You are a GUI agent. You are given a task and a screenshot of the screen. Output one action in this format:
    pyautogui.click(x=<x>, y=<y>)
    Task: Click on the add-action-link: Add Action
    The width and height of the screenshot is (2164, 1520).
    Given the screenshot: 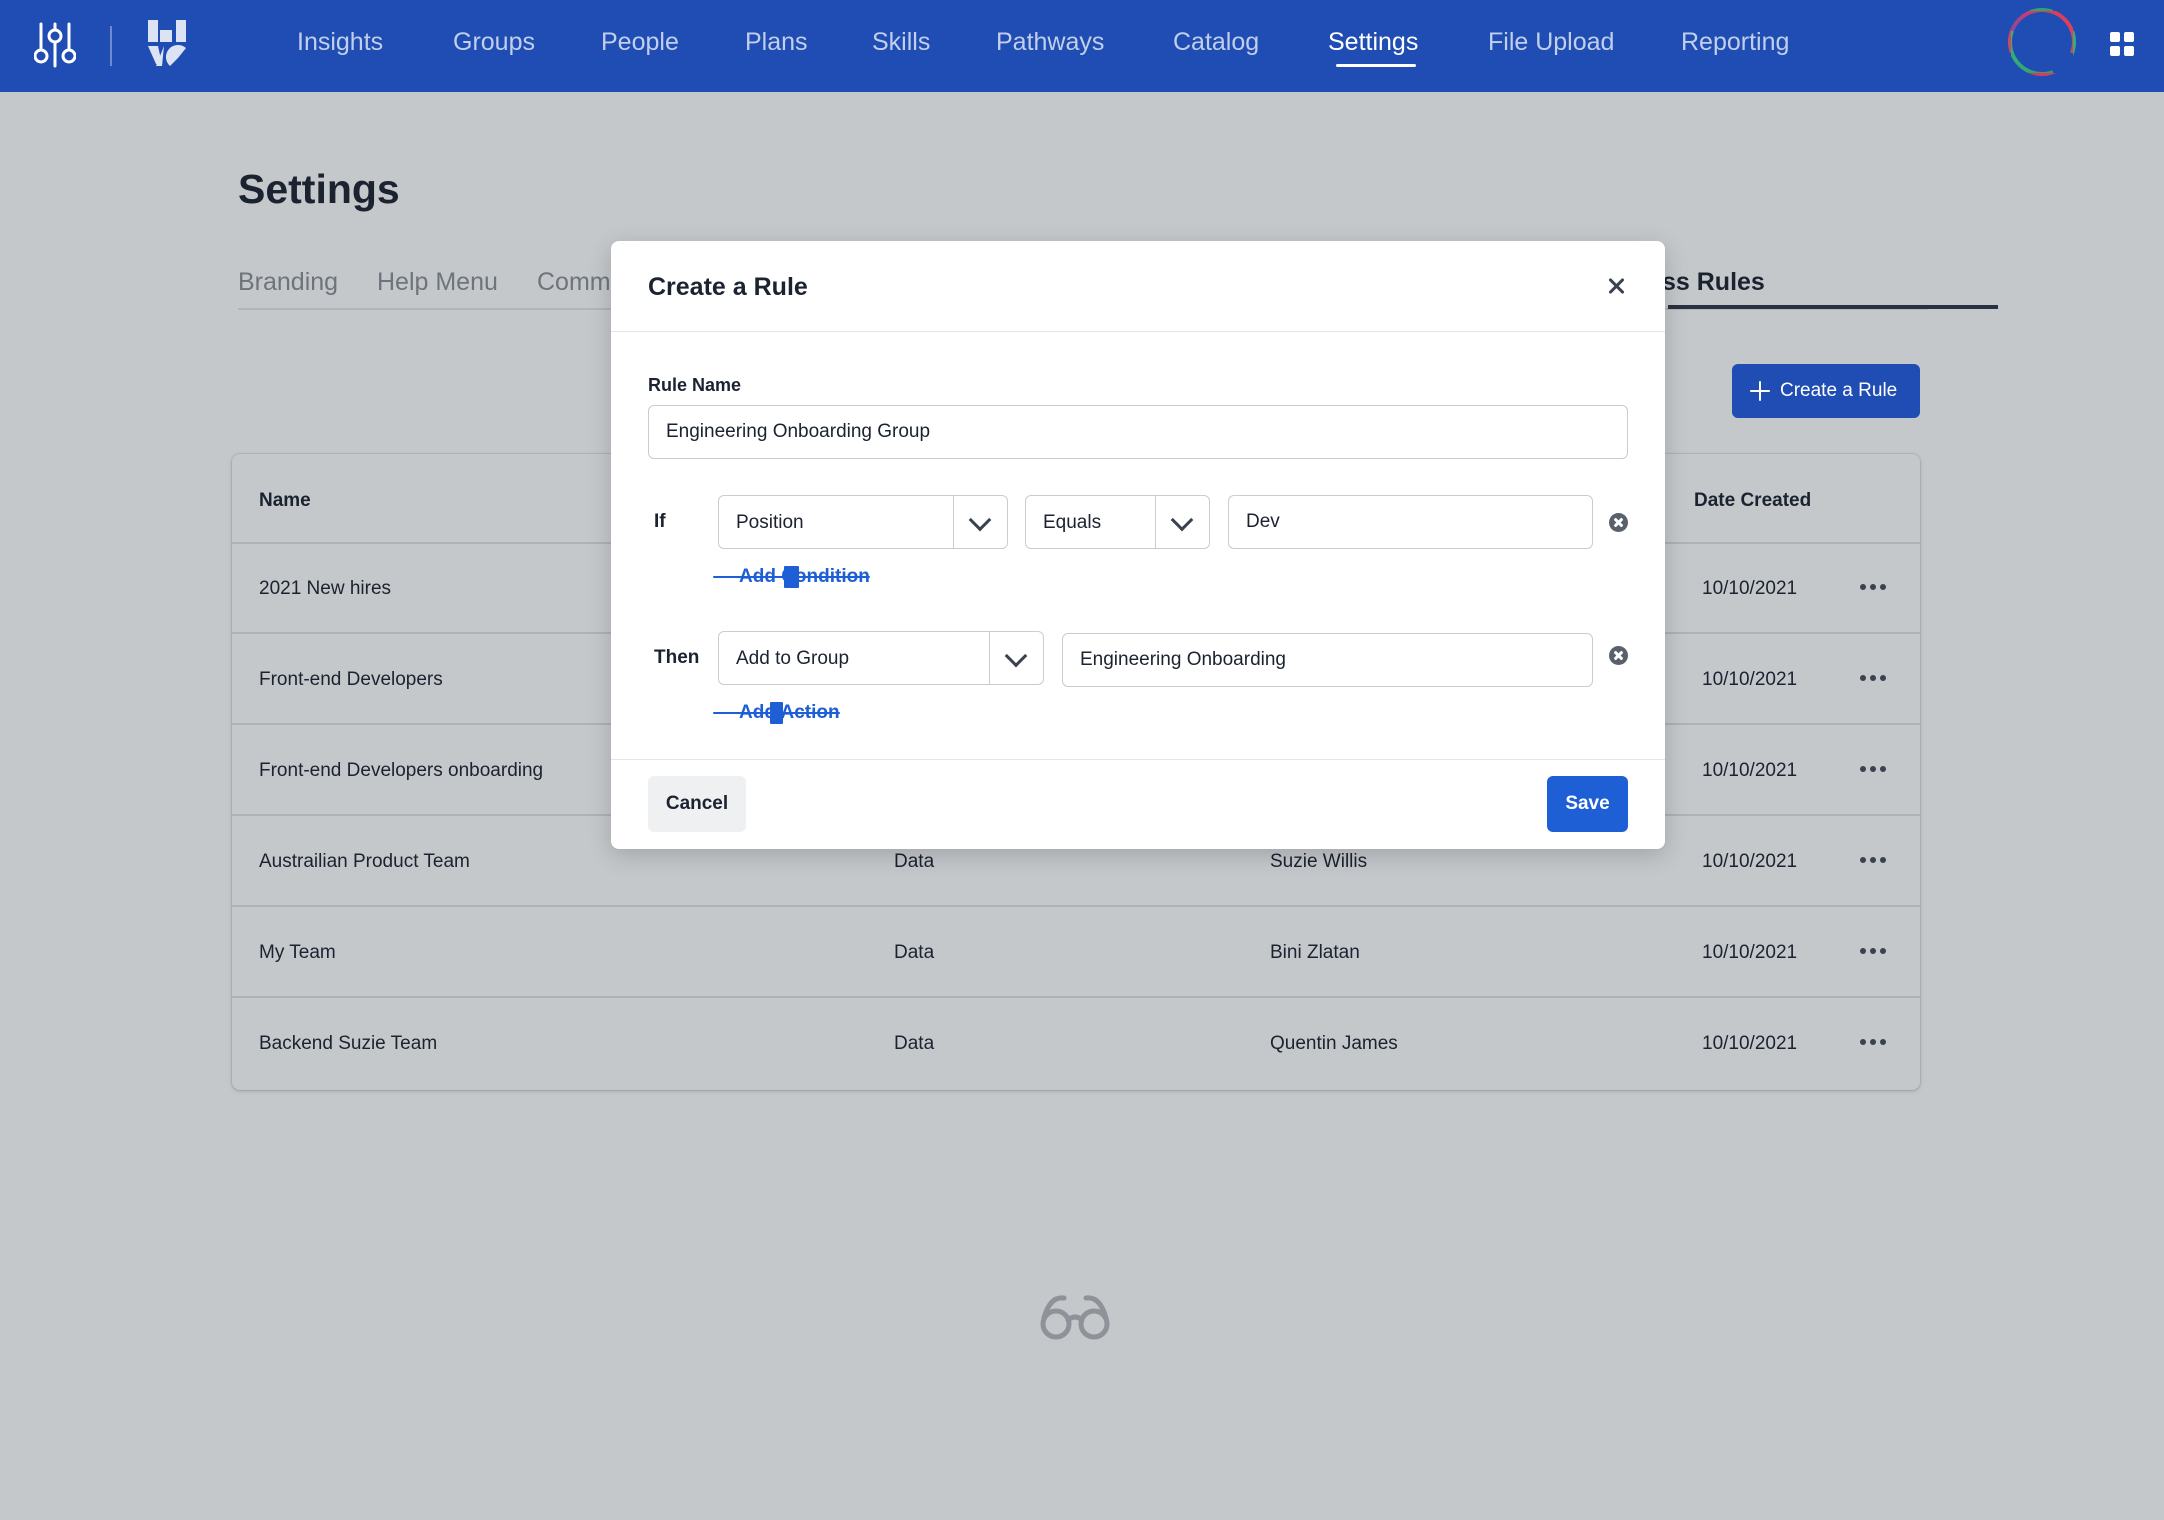 What is the action you would take?
    pyautogui.click(x=776, y=713)
    